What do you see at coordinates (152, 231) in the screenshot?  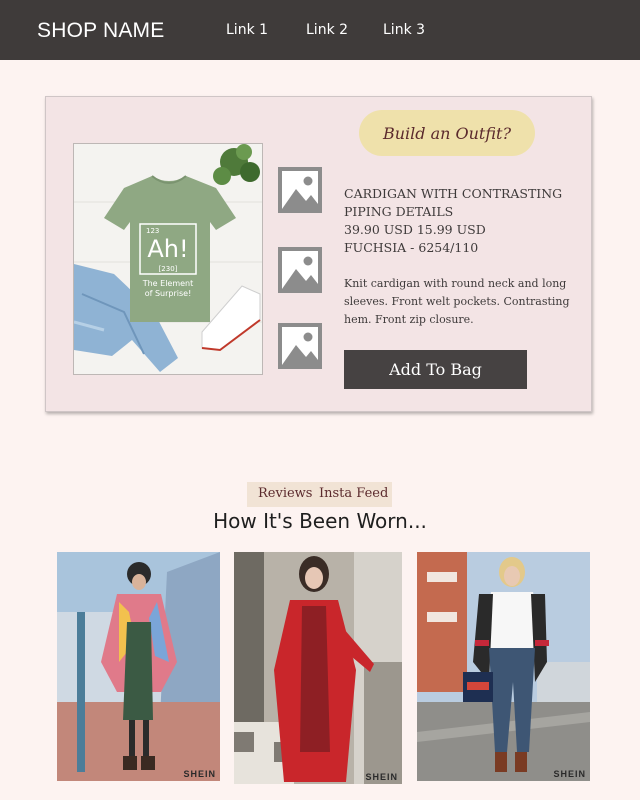 I see `tshirt-atomic-number: 123` at bounding box center [152, 231].